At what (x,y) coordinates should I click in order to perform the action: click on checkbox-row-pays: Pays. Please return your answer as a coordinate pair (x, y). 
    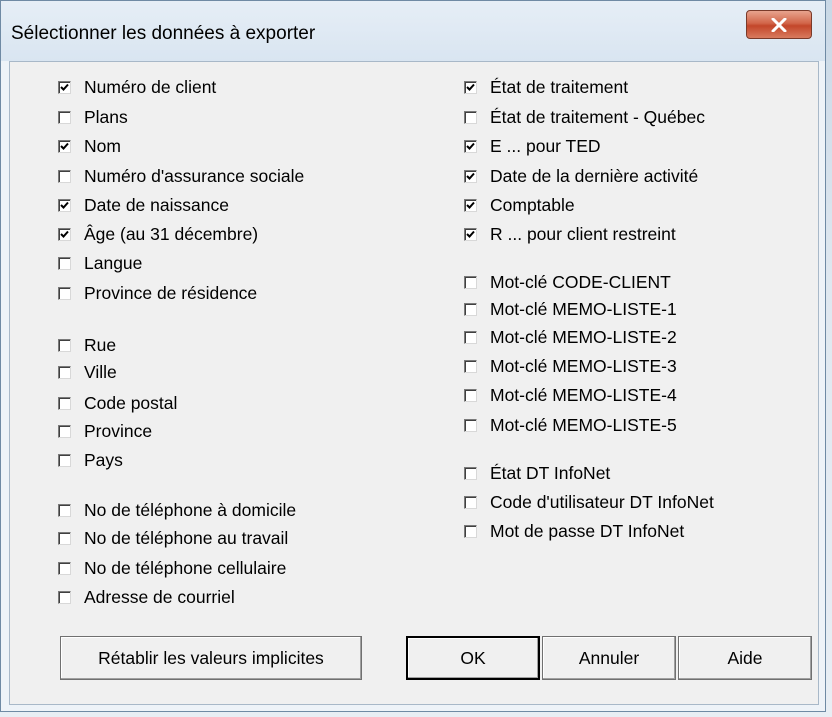
    Looking at the image, I should click on (90, 460).